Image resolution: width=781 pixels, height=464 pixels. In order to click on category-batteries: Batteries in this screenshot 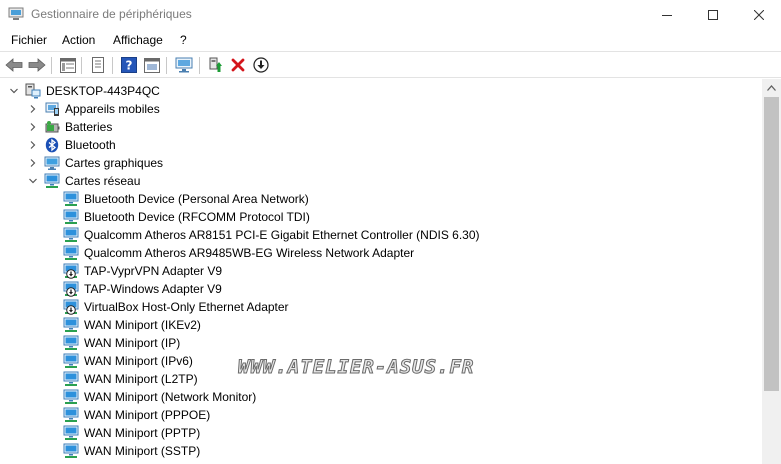, I will do `click(381, 127)`.